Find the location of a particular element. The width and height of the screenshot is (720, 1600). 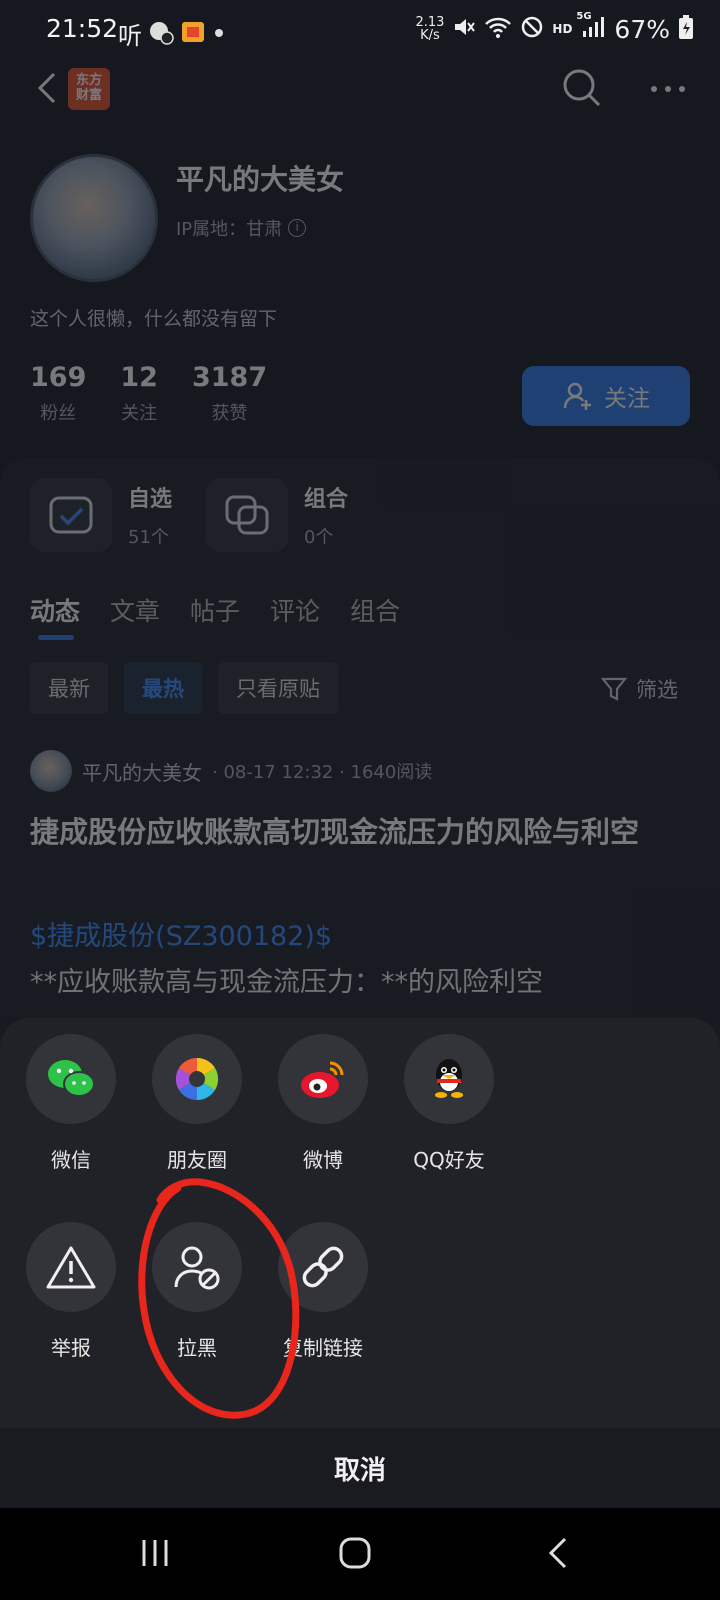

filter-button: 筛选 is located at coordinates (639, 689).